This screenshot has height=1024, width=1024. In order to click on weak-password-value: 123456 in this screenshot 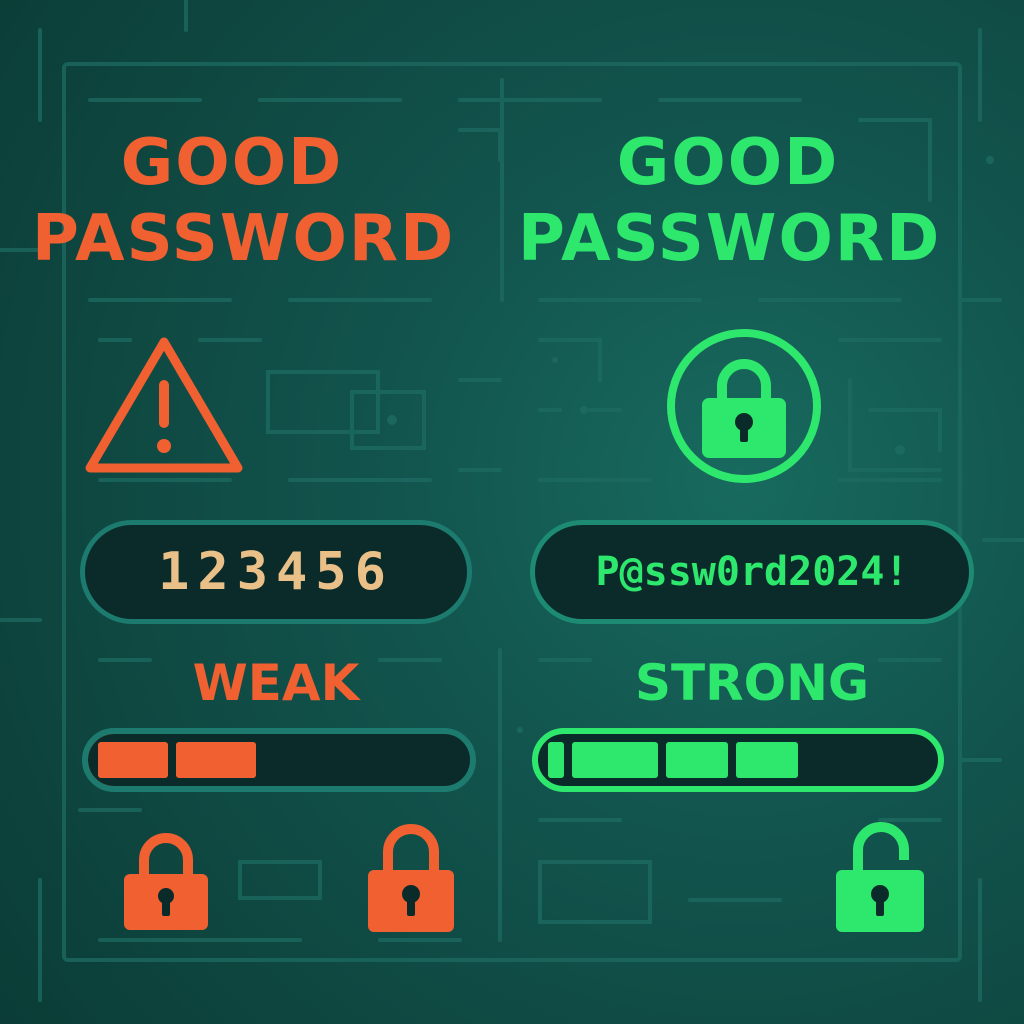, I will do `click(276, 572)`.